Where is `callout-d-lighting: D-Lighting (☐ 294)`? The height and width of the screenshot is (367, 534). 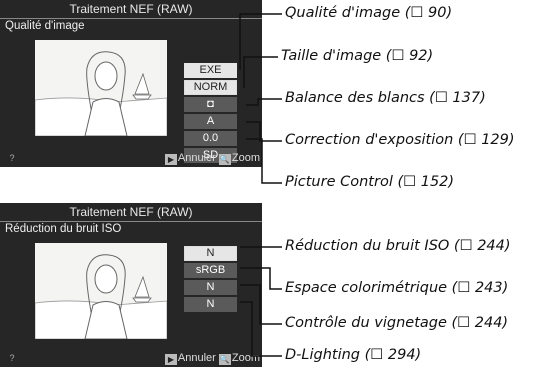 callout-d-lighting: D-Lighting (☐ 294) is located at coordinates (353, 355).